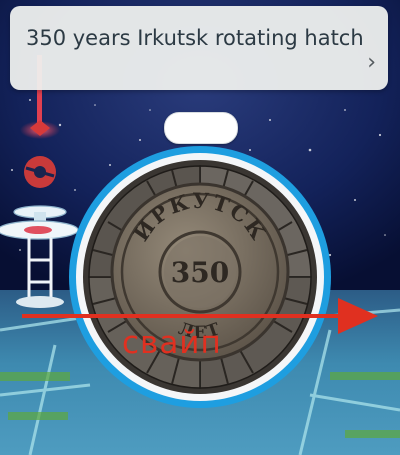 Image resolution: width=400 pixels, height=455 pixels. What do you see at coordinates (195, 38) in the screenshot?
I see `pokestop-title: 350 years Irkutsk rotating hatch` at bounding box center [195, 38].